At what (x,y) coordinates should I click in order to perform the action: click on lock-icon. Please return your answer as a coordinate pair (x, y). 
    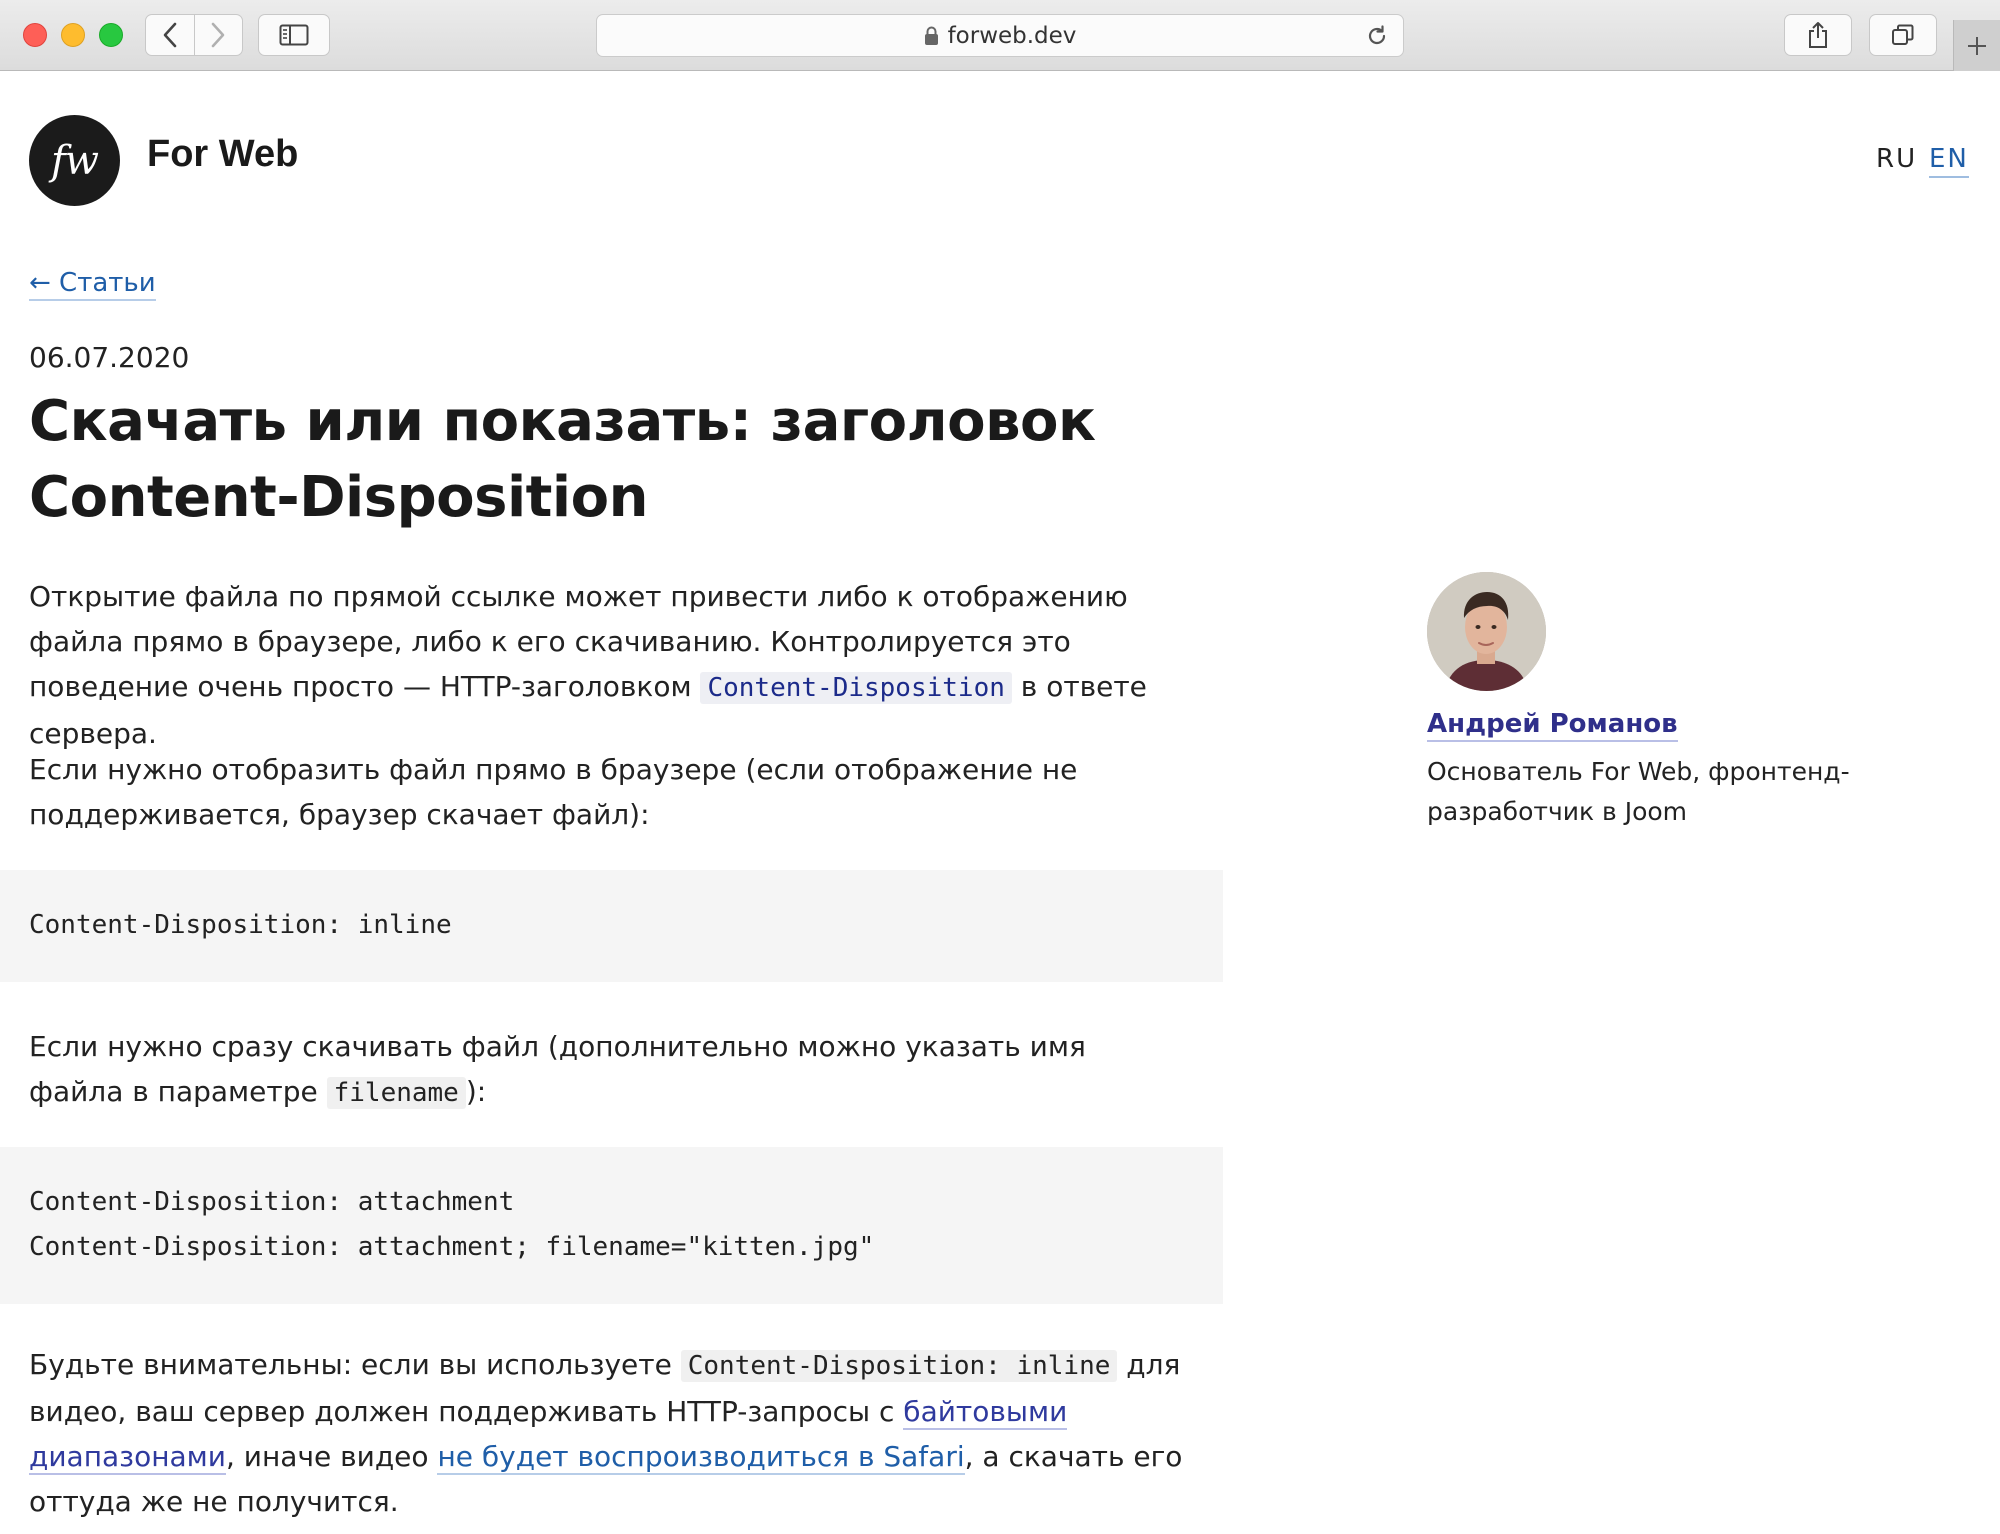
    Looking at the image, I should click on (931, 36).